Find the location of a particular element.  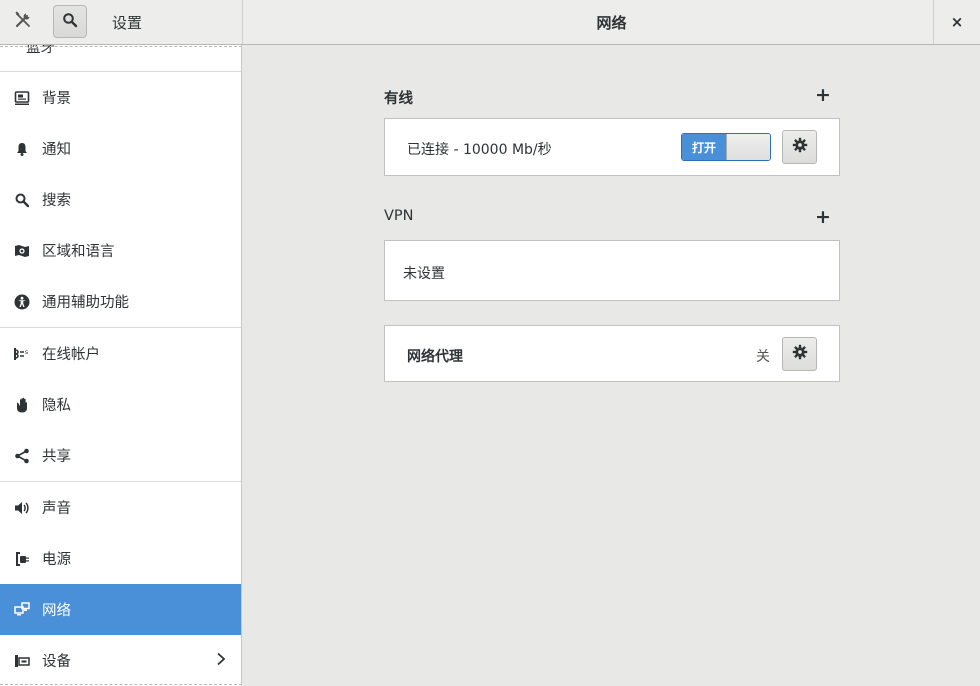

sidebar-item-bluetooth: 蓝牙 is located at coordinates (120, 58).